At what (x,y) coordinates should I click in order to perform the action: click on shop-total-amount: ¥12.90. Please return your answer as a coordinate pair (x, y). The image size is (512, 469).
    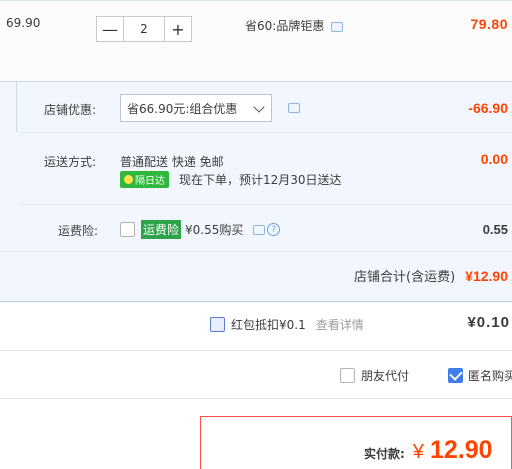
    Looking at the image, I should click on (486, 276).